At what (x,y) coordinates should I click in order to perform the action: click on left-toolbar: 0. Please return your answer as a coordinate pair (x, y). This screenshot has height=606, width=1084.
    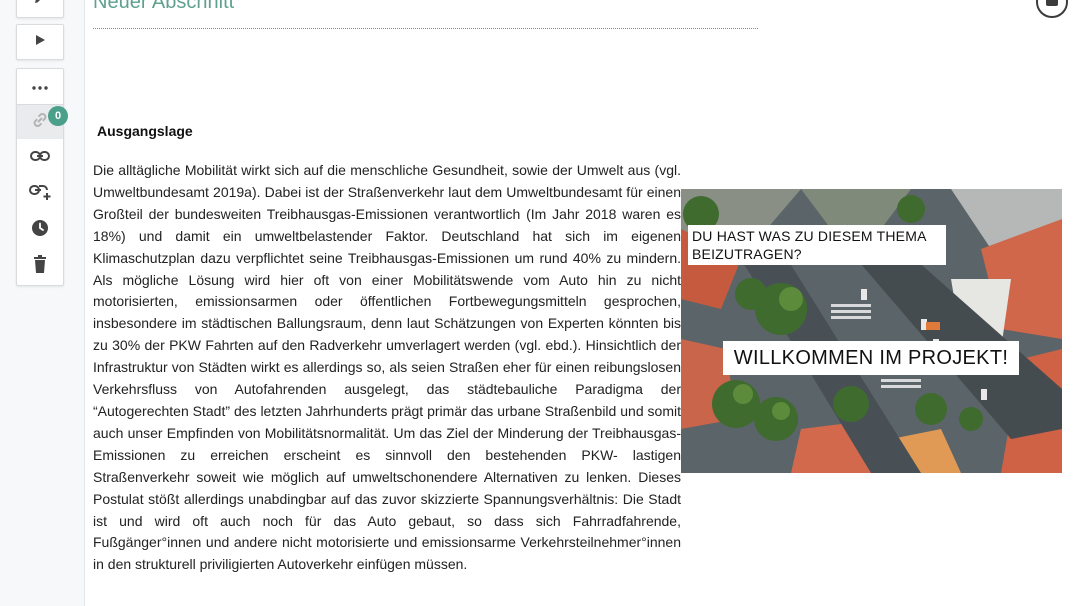
    Looking at the image, I should click on (42, 303).